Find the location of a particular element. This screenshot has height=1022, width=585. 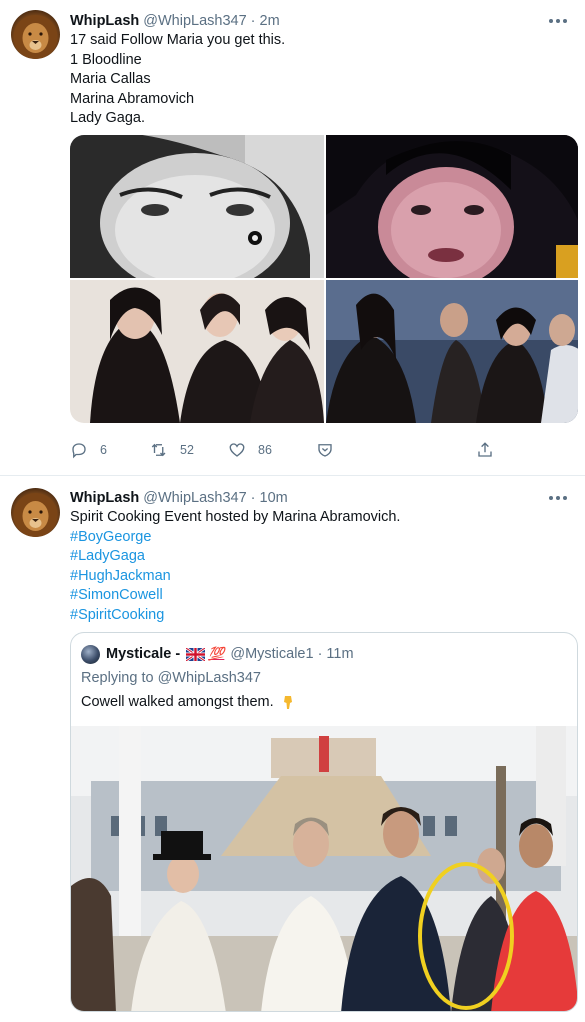

replying-to-mention: @WhipLash347 is located at coordinates (209, 678).